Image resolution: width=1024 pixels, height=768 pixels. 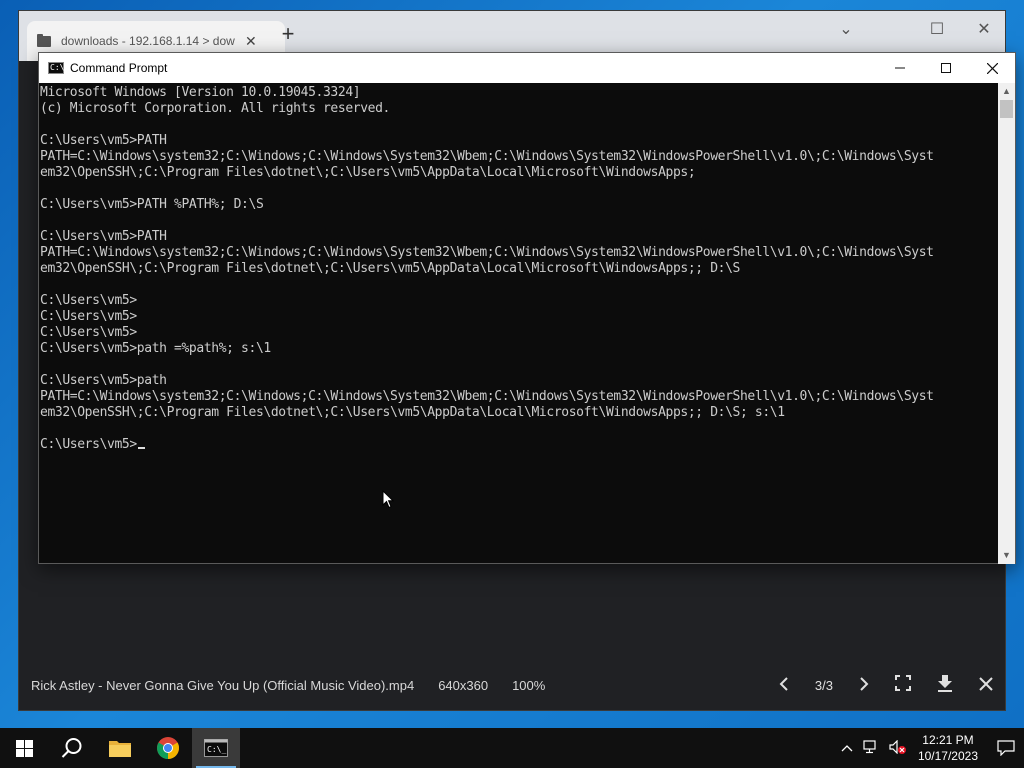 What do you see at coordinates (251, 41) in the screenshot?
I see `tab-close-icon: ✕` at bounding box center [251, 41].